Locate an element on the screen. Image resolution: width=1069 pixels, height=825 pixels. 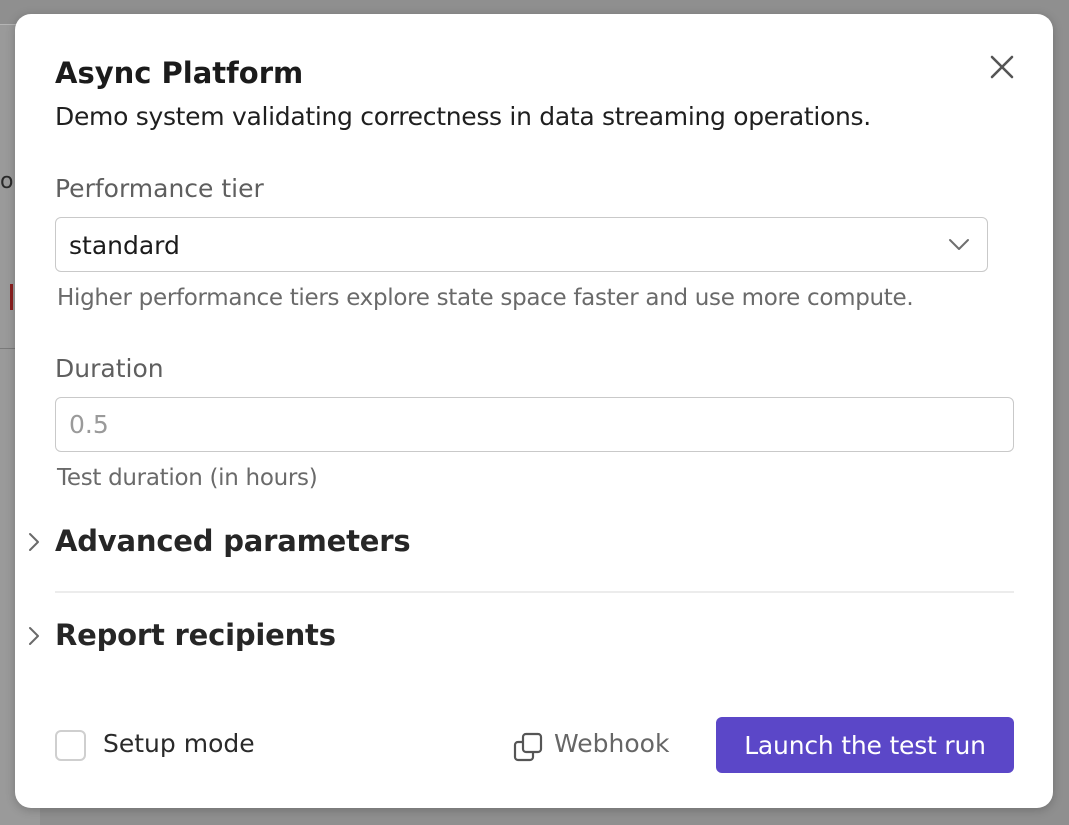
close-icon is located at coordinates (1002, 67).